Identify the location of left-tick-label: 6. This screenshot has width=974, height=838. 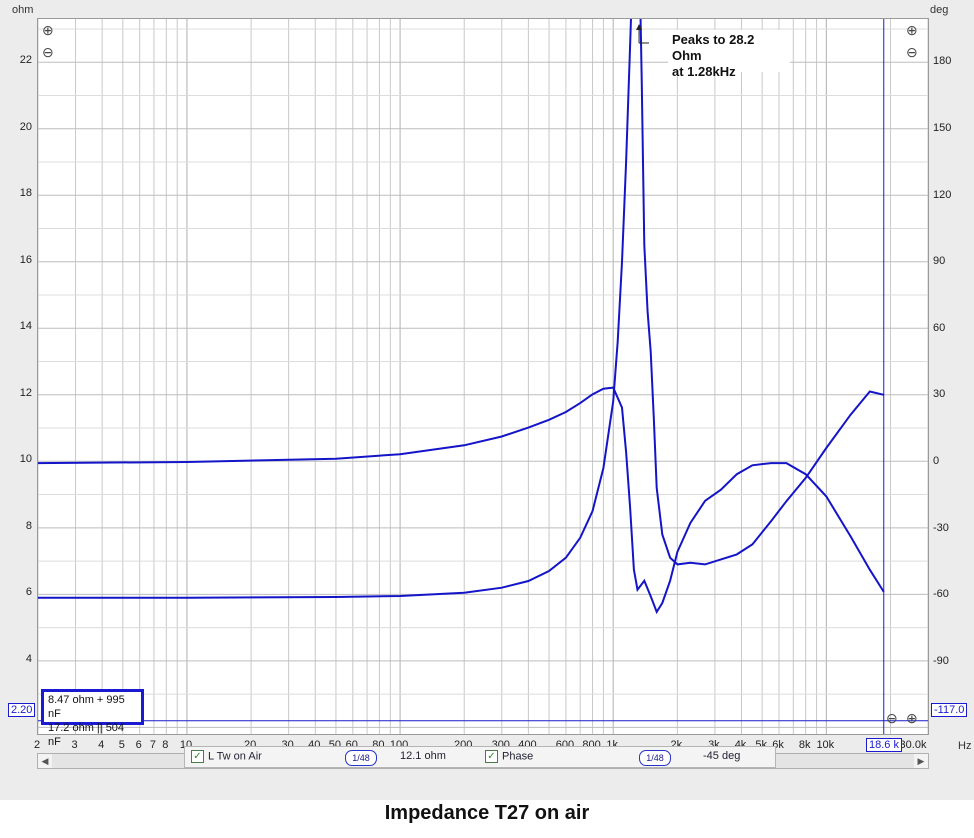
(28, 592).